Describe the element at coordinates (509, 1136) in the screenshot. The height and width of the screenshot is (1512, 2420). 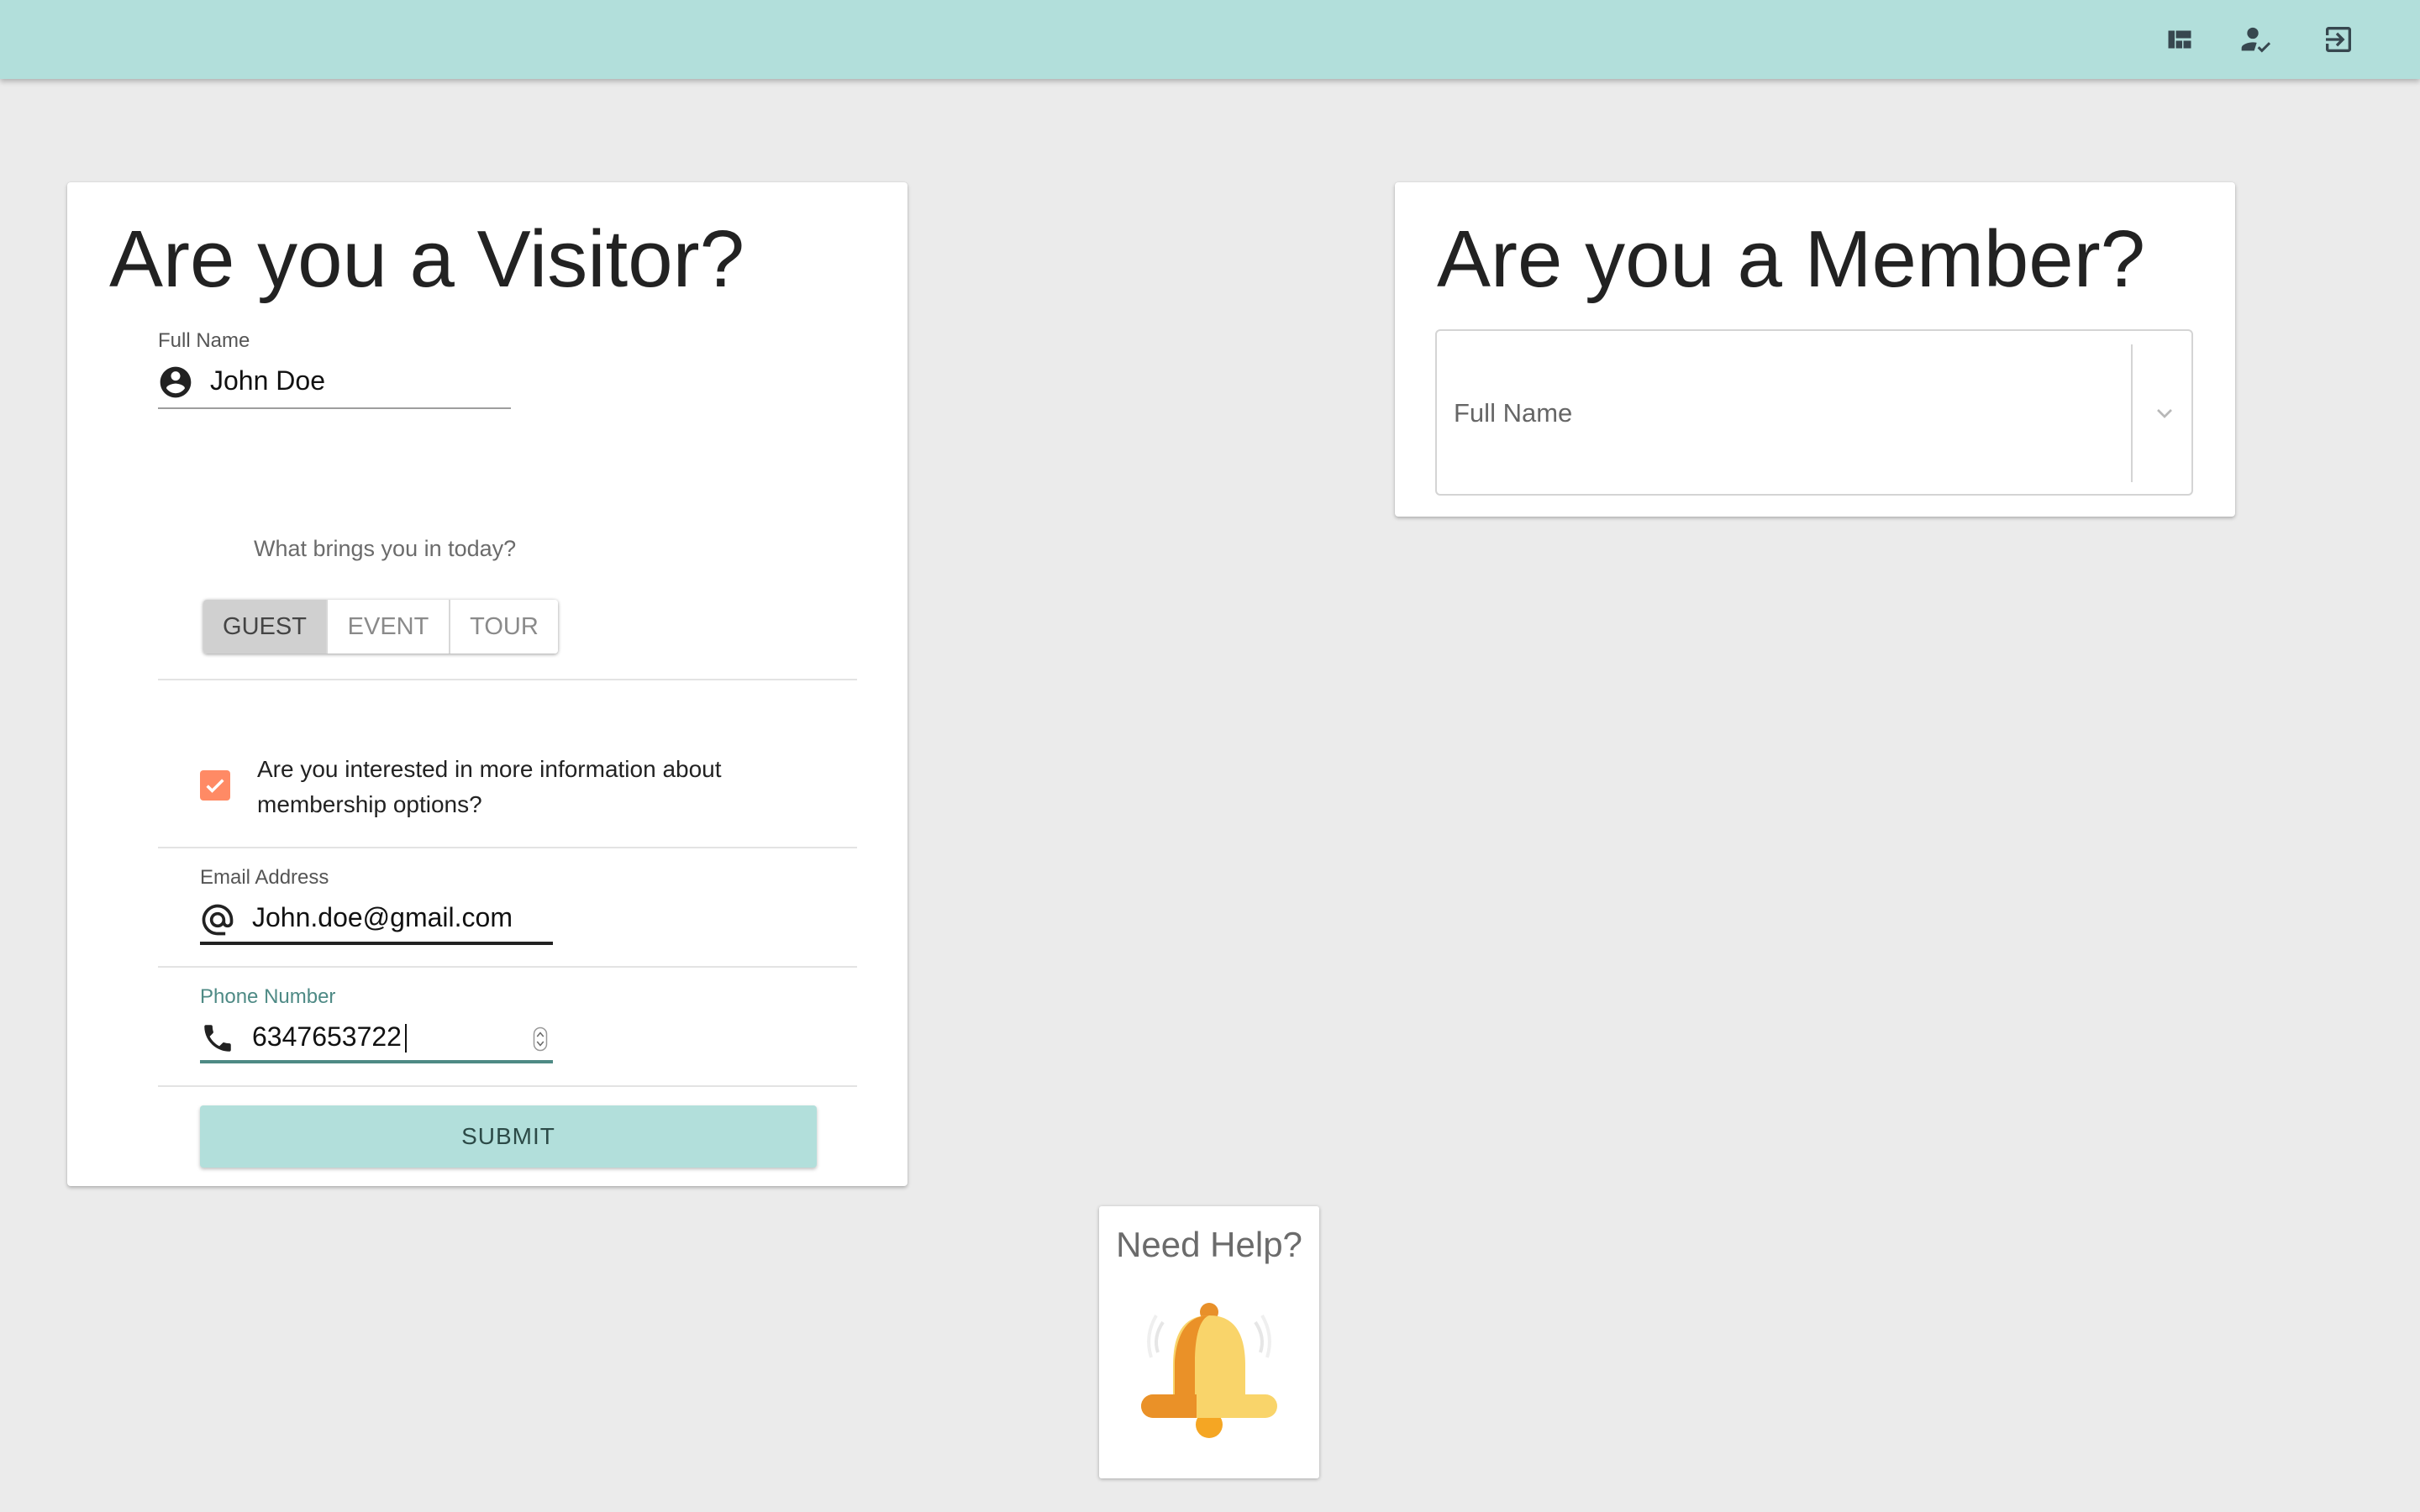
I see `submit-button: SUBMIT` at that location.